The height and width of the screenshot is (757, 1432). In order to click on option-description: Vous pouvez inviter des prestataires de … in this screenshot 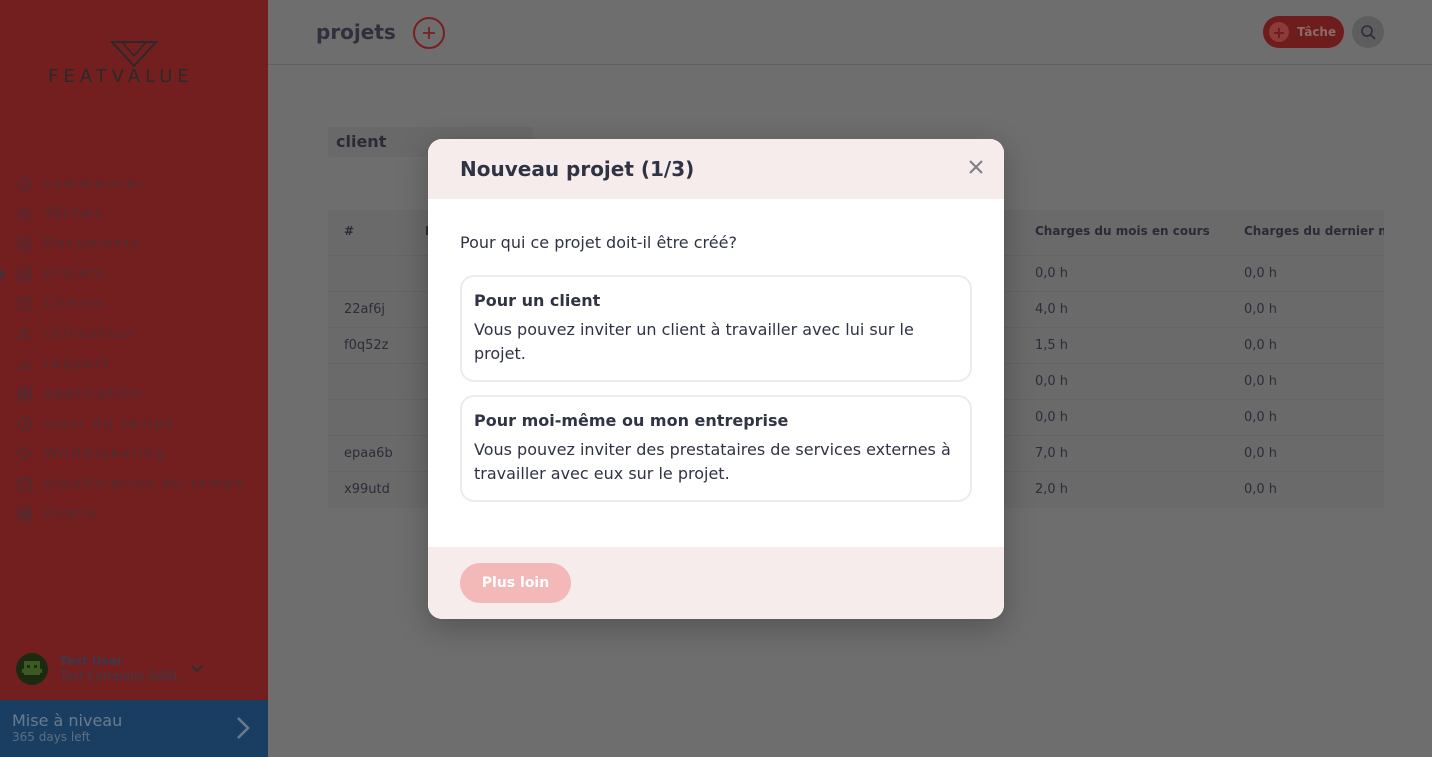, I will do `click(712, 461)`.